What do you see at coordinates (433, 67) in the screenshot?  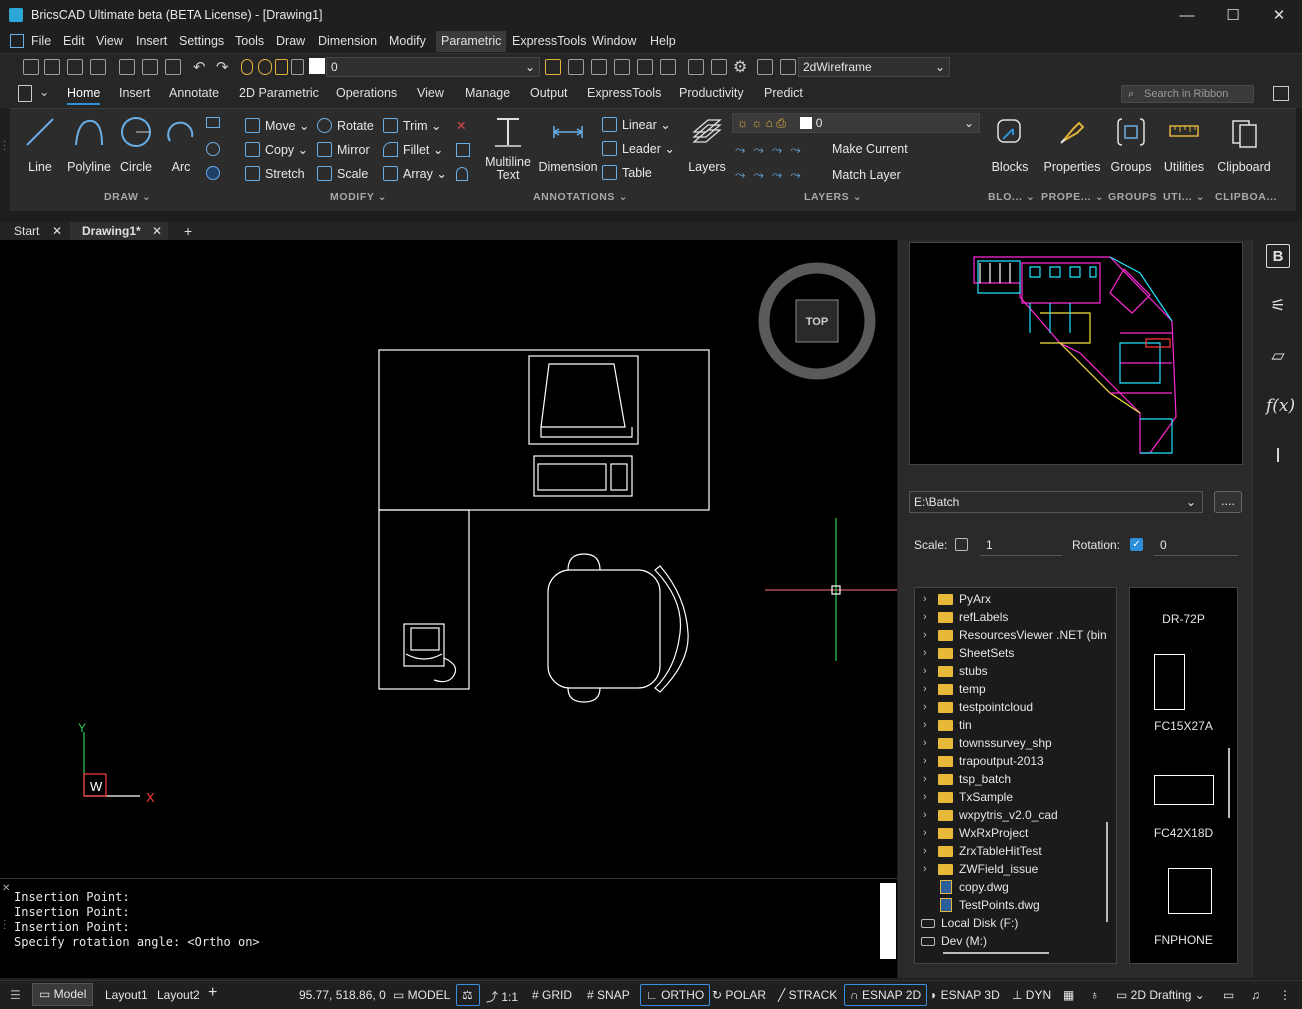 I see `layer-select: 0 ⌄` at bounding box center [433, 67].